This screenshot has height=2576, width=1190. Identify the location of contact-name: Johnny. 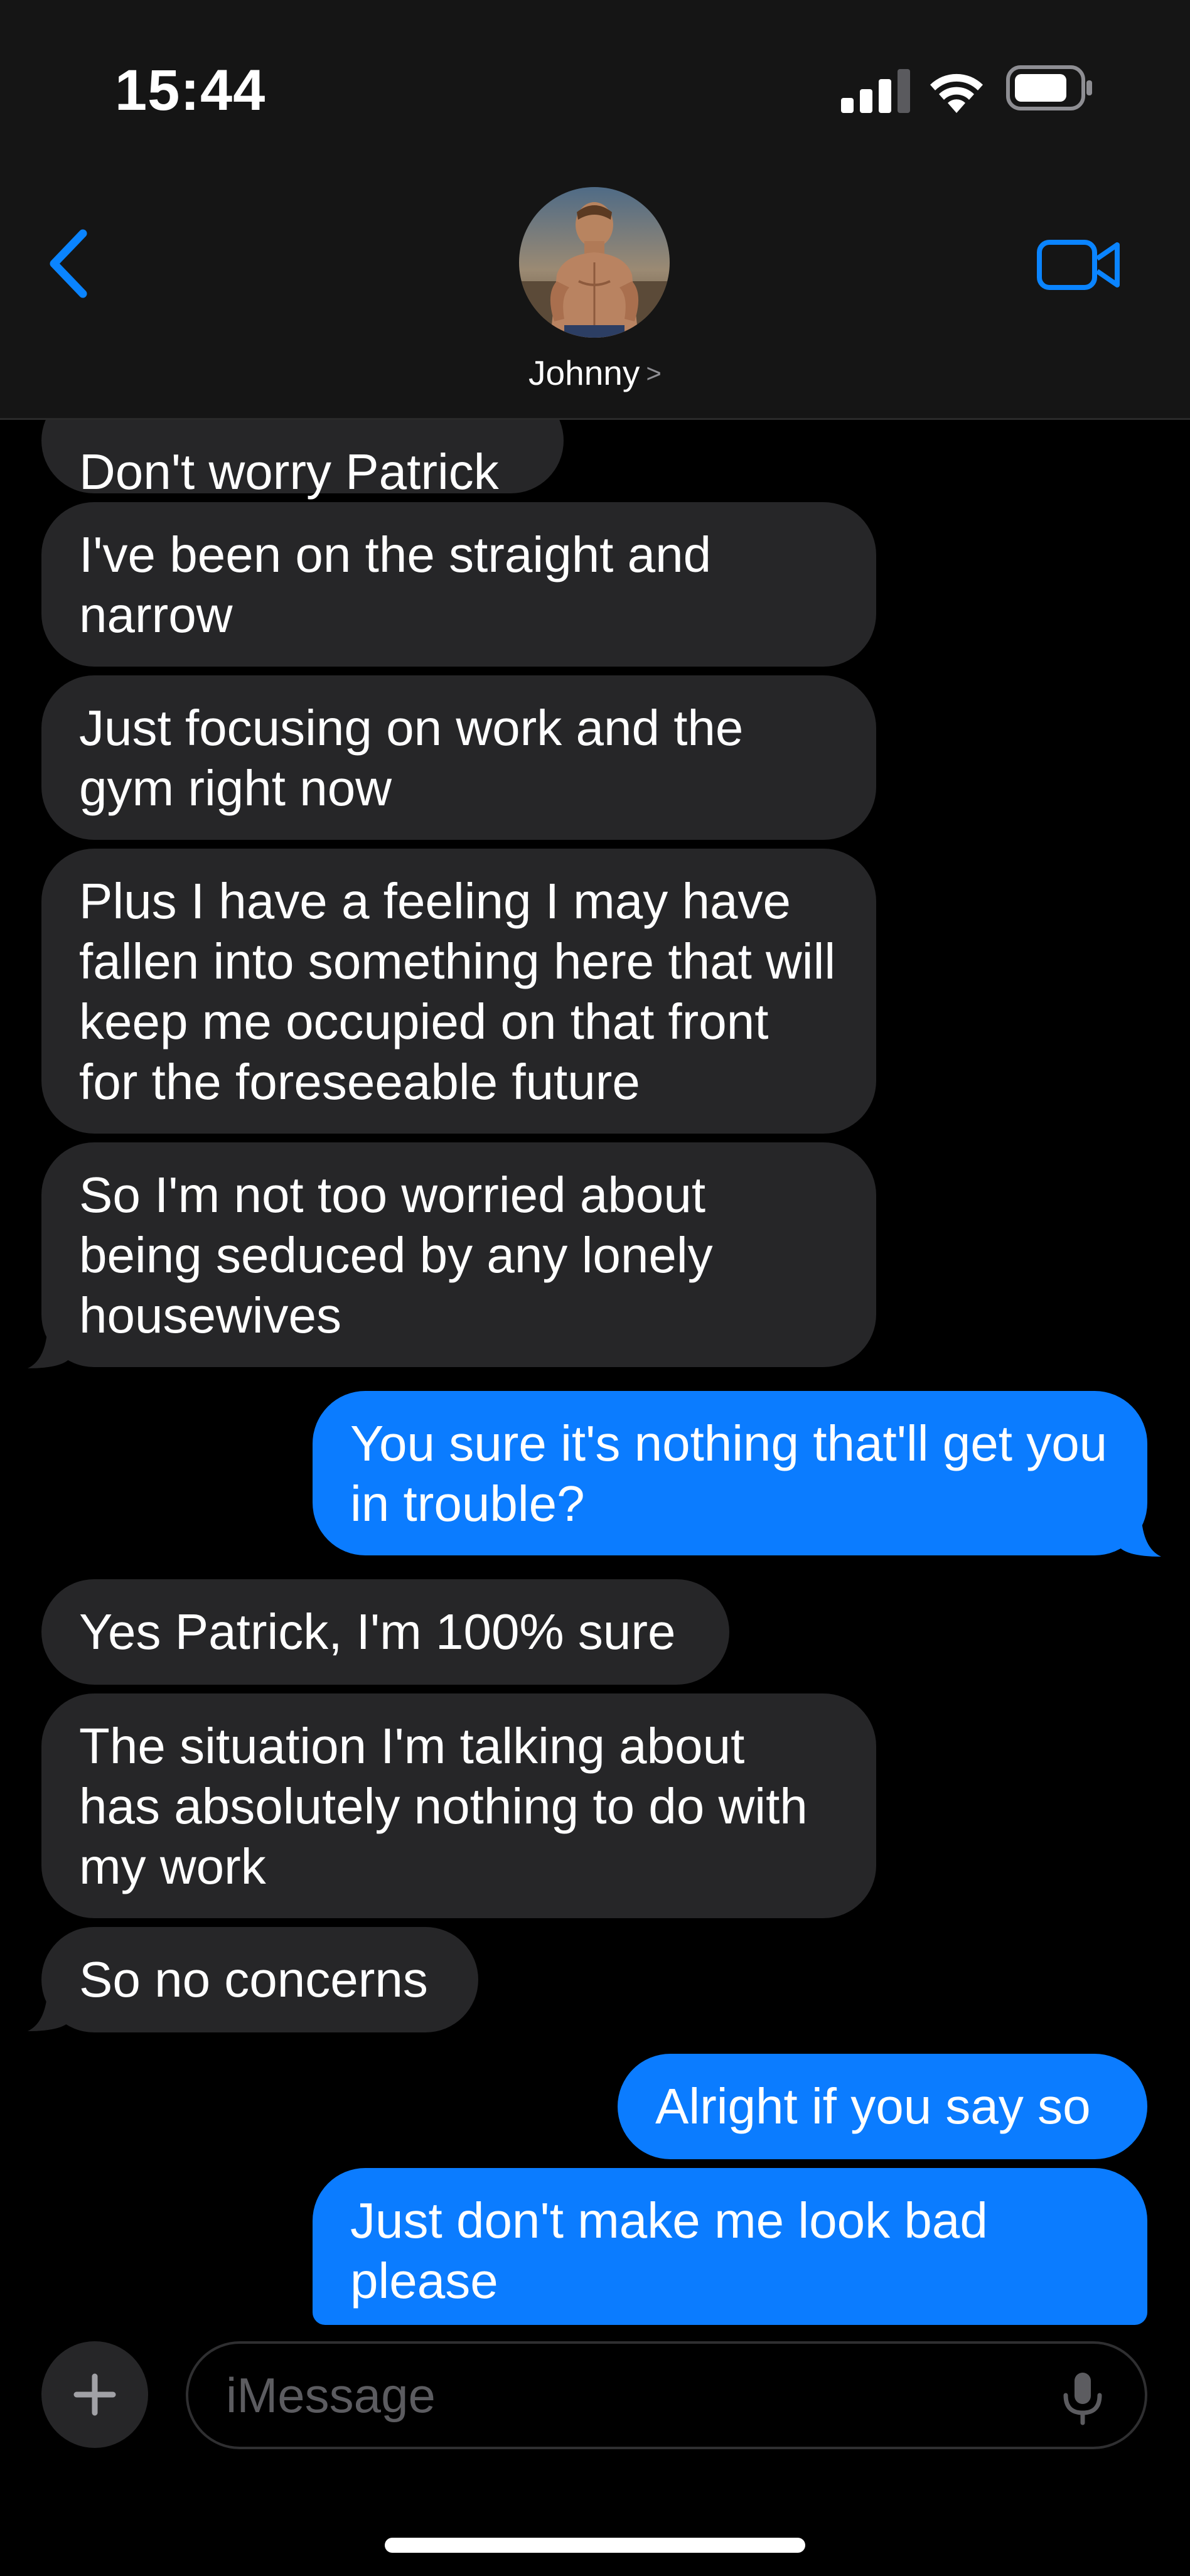
(584, 372).